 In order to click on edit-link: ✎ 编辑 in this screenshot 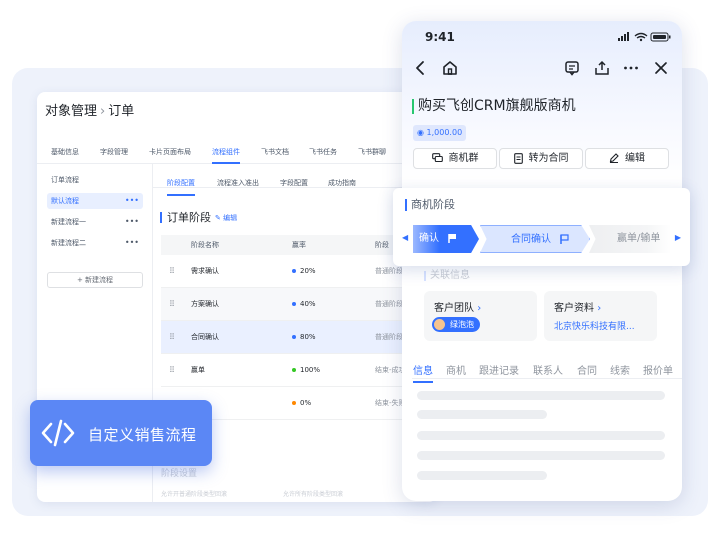, I will do `click(226, 218)`.